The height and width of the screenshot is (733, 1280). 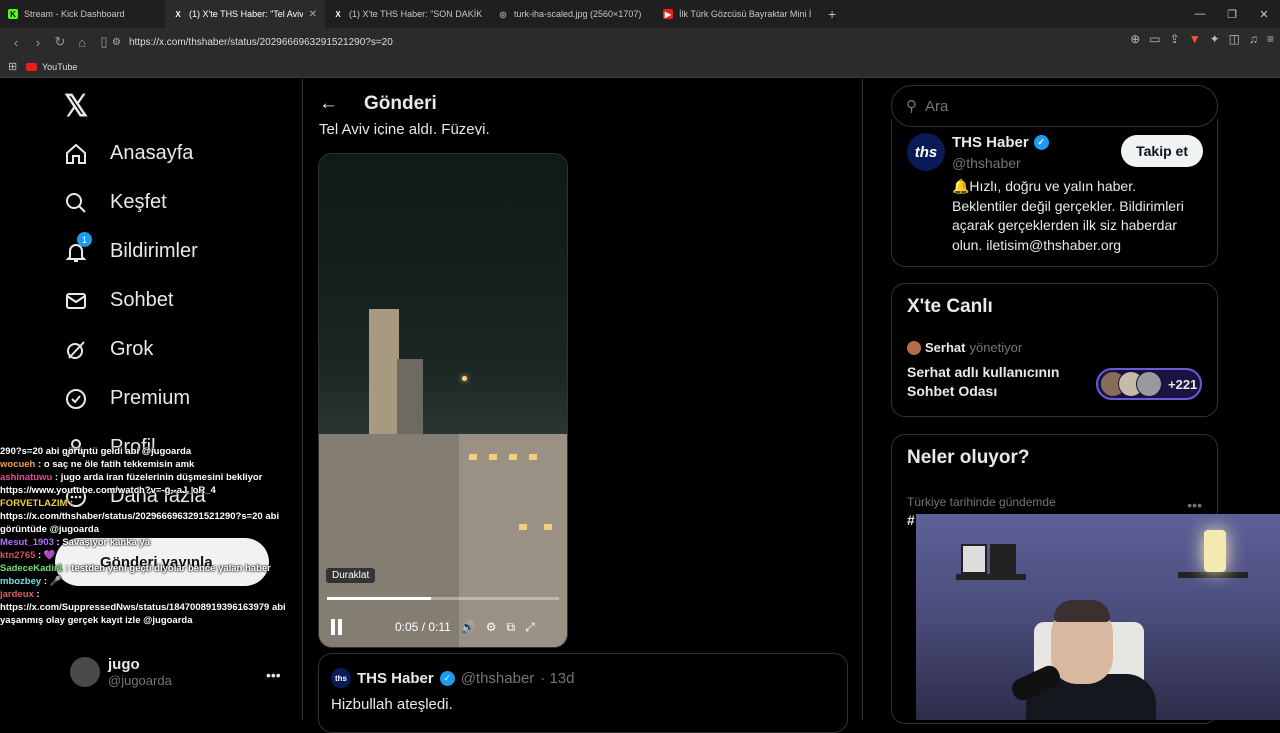 I want to click on profile-name-row: THS Haber ✓, so click(x=1000, y=142).